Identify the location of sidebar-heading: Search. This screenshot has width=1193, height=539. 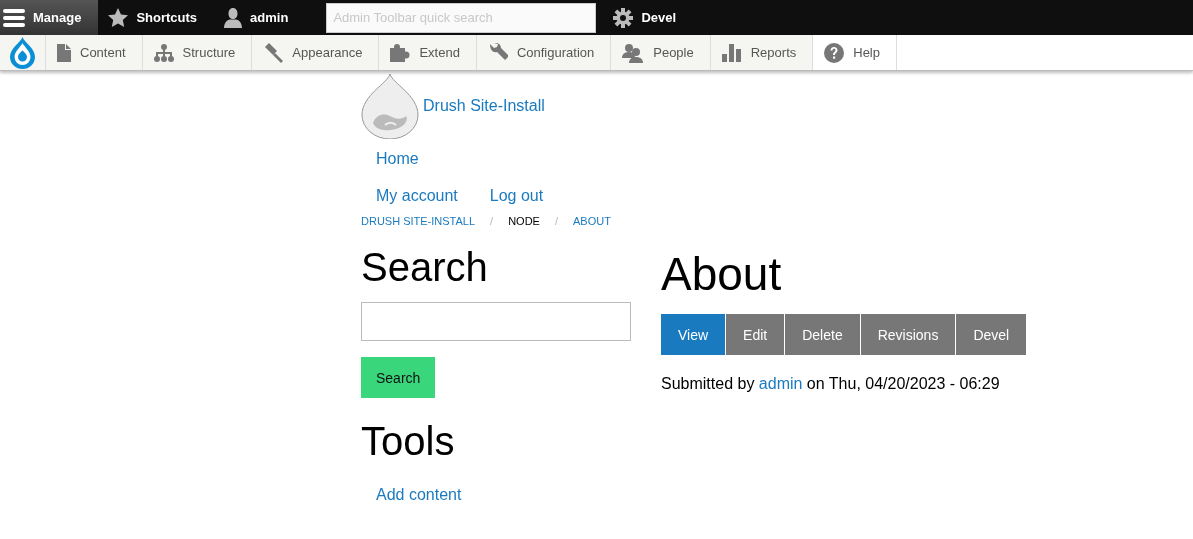
(425, 267).